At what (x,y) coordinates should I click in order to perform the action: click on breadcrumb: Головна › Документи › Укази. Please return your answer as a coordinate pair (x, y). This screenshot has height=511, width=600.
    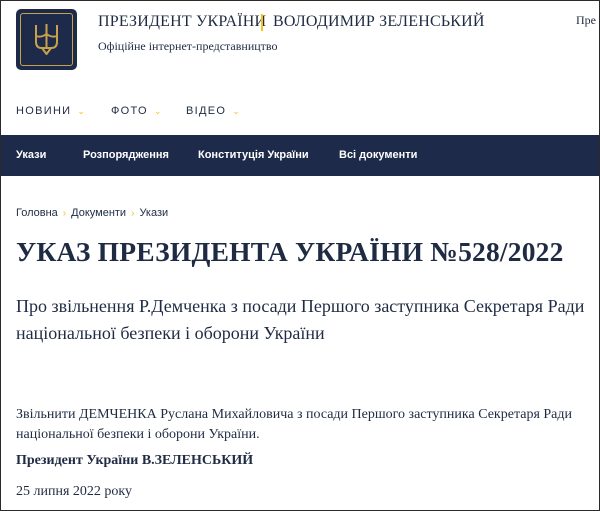
    Looking at the image, I should click on (92, 213).